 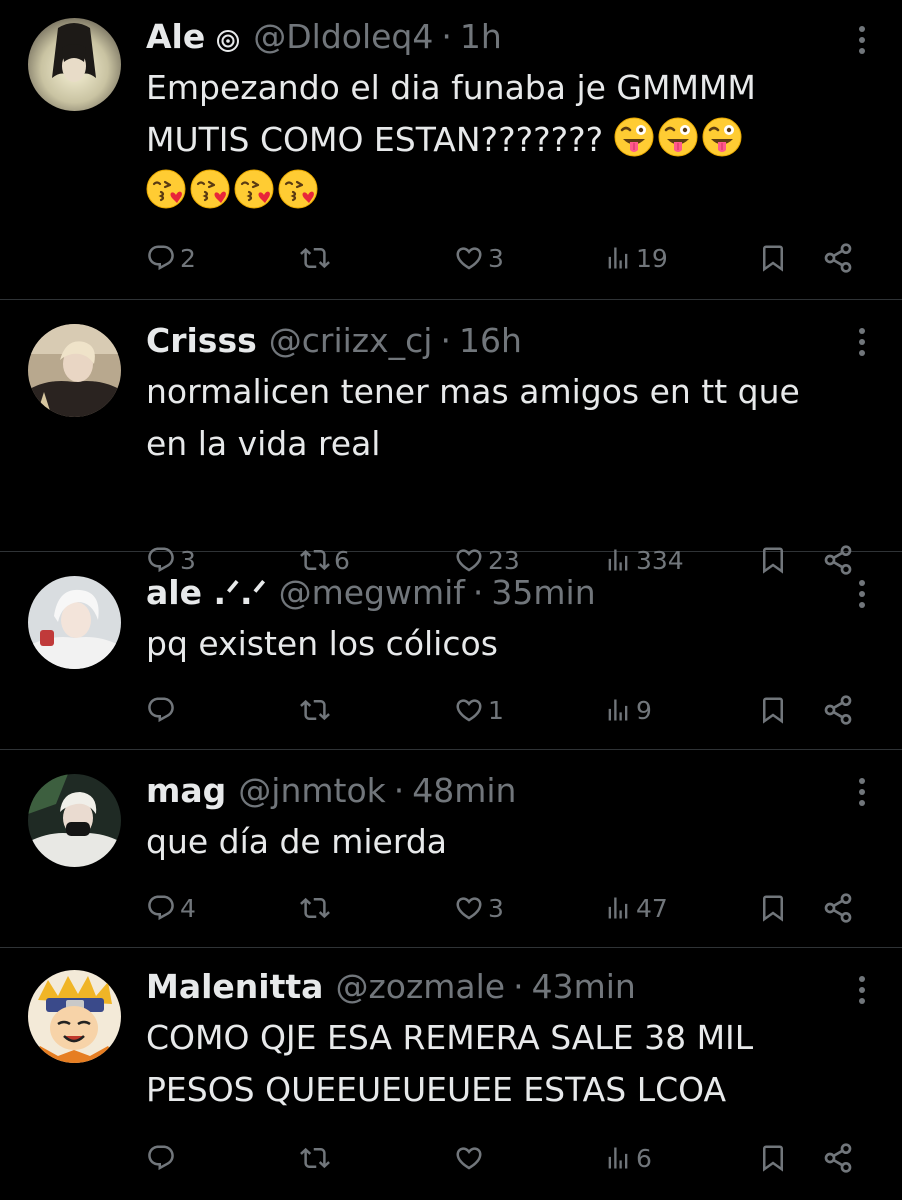 I want to click on views-button: 19, so click(x=636, y=258).